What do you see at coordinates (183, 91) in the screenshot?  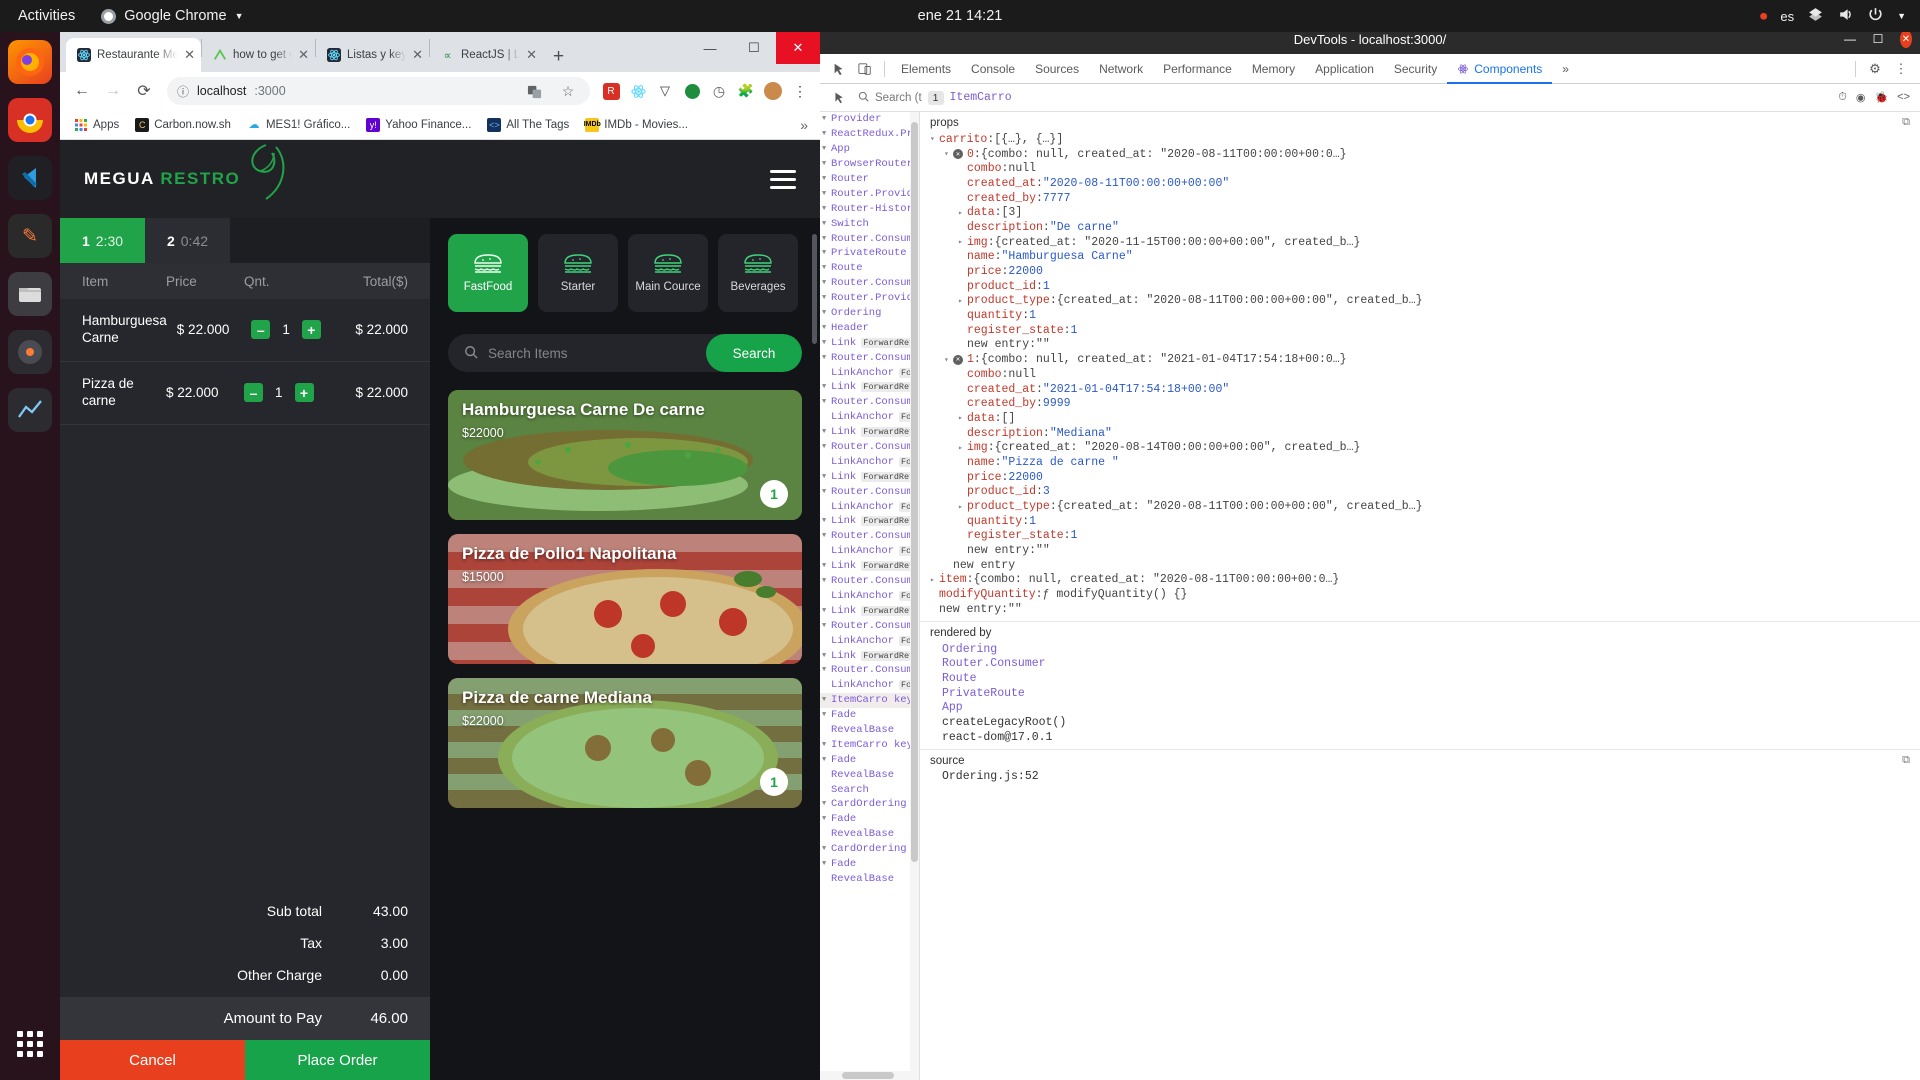 I see `site-info-icon: ⓘ` at bounding box center [183, 91].